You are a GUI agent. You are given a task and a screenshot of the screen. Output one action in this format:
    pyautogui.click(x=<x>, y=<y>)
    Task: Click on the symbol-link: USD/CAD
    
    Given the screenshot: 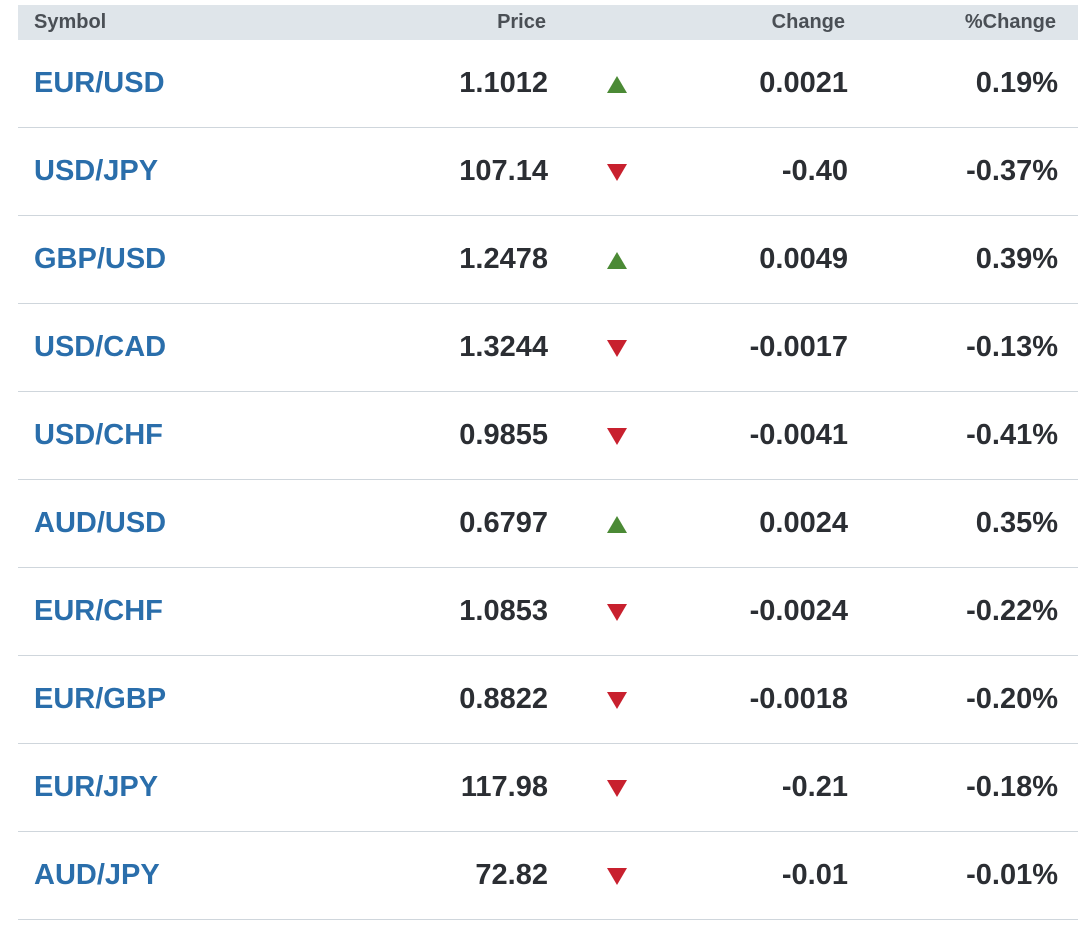 What is the action you would take?
    pyautogui.click(x=100, y=347)
    